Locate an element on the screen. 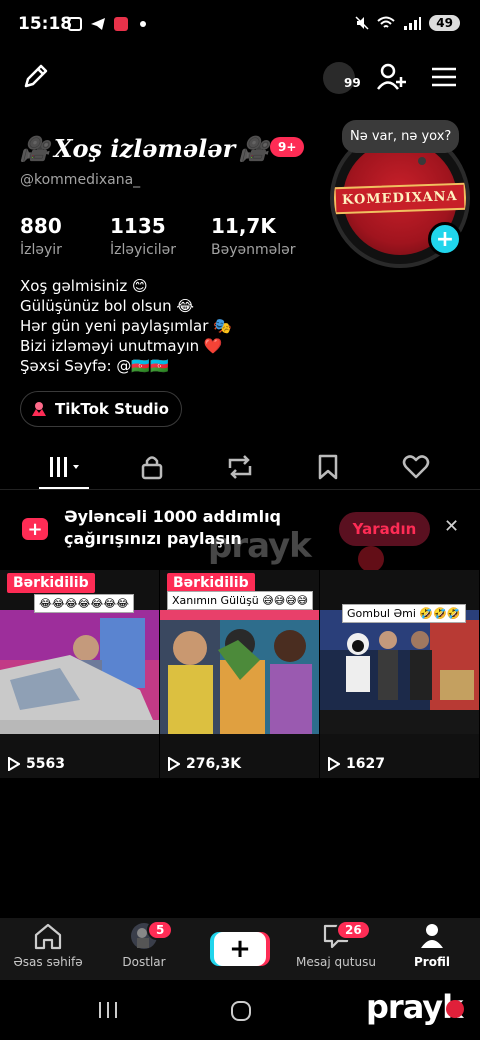  tab-liked is located at coordinates (416, 467).